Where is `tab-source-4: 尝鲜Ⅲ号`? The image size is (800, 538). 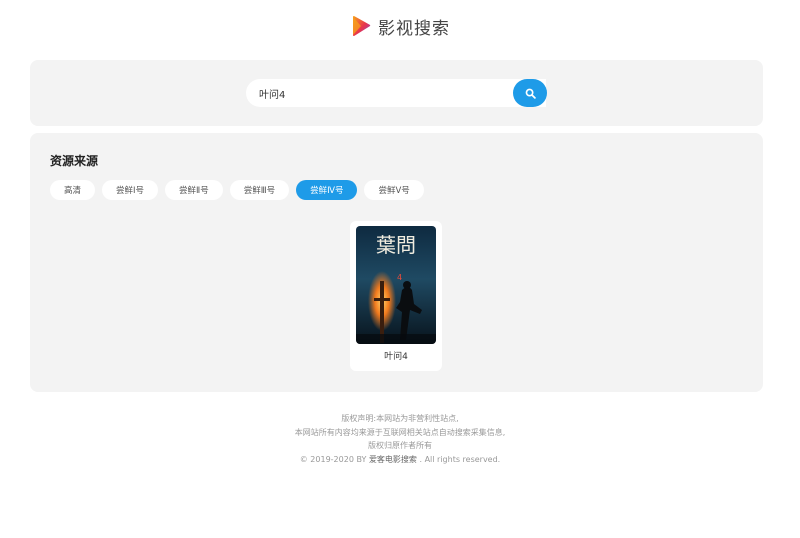
tab-source-4: 尝鲜Ⅲ号 is located at coordinates (259, 190).